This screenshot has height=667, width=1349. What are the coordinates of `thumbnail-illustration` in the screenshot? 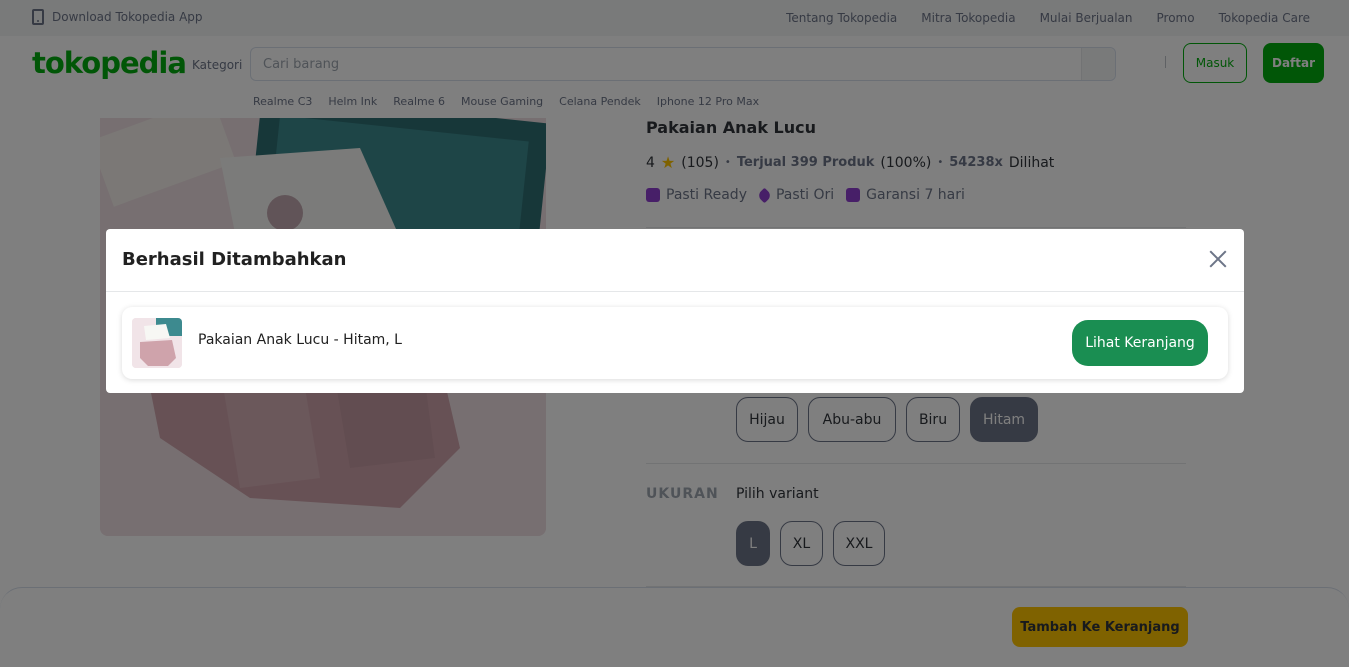 It's located at (157, 343).